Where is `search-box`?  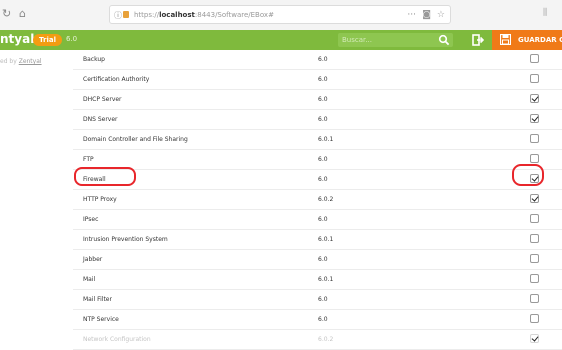 search-box is located at coordinates (395, 40).